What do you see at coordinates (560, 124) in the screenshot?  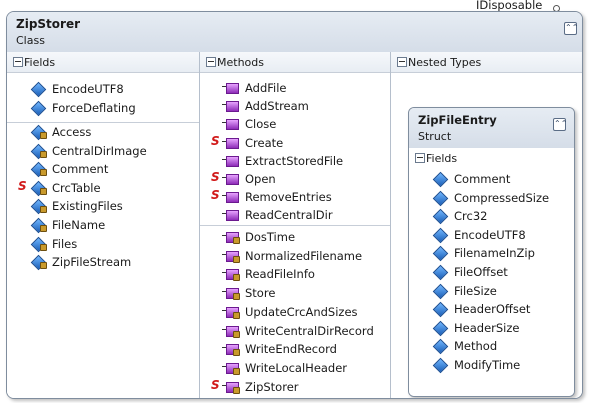 I see `nested-collapse-icon: ⌃⌃` at bounding box center [560, 124].